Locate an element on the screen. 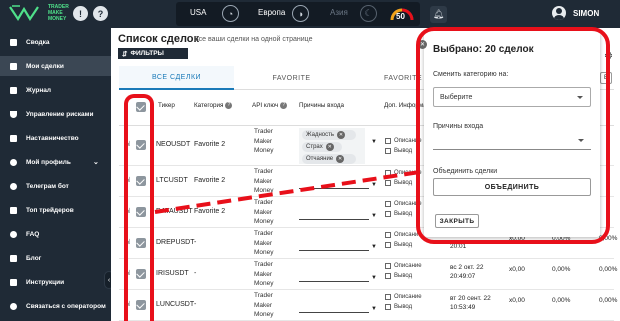 The height and width of the screenshot is (321, 620). user-menu: SIMON is located at coordinates (575, 13).